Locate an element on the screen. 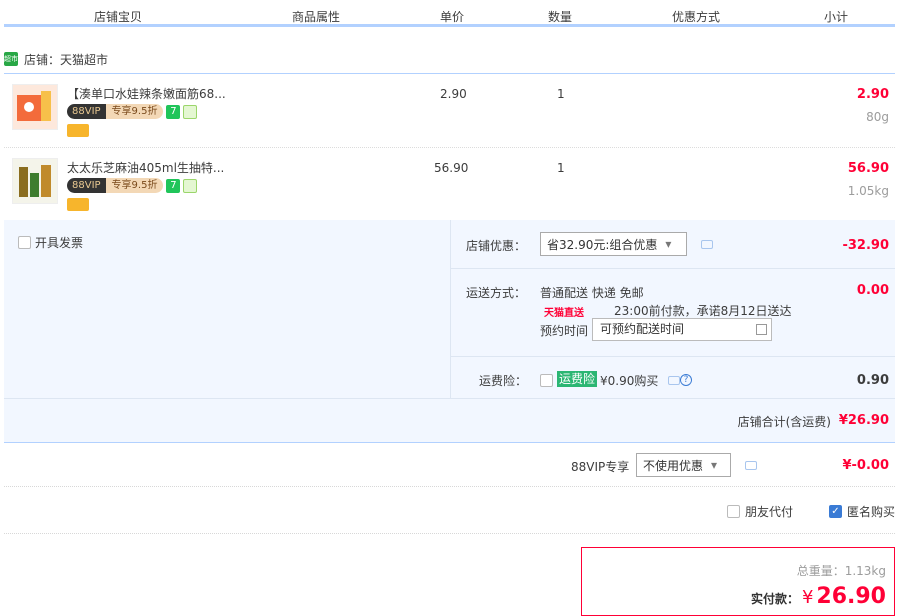  anonymous-option: ✓ 匿名购买 is located at coordinates (862, 511).